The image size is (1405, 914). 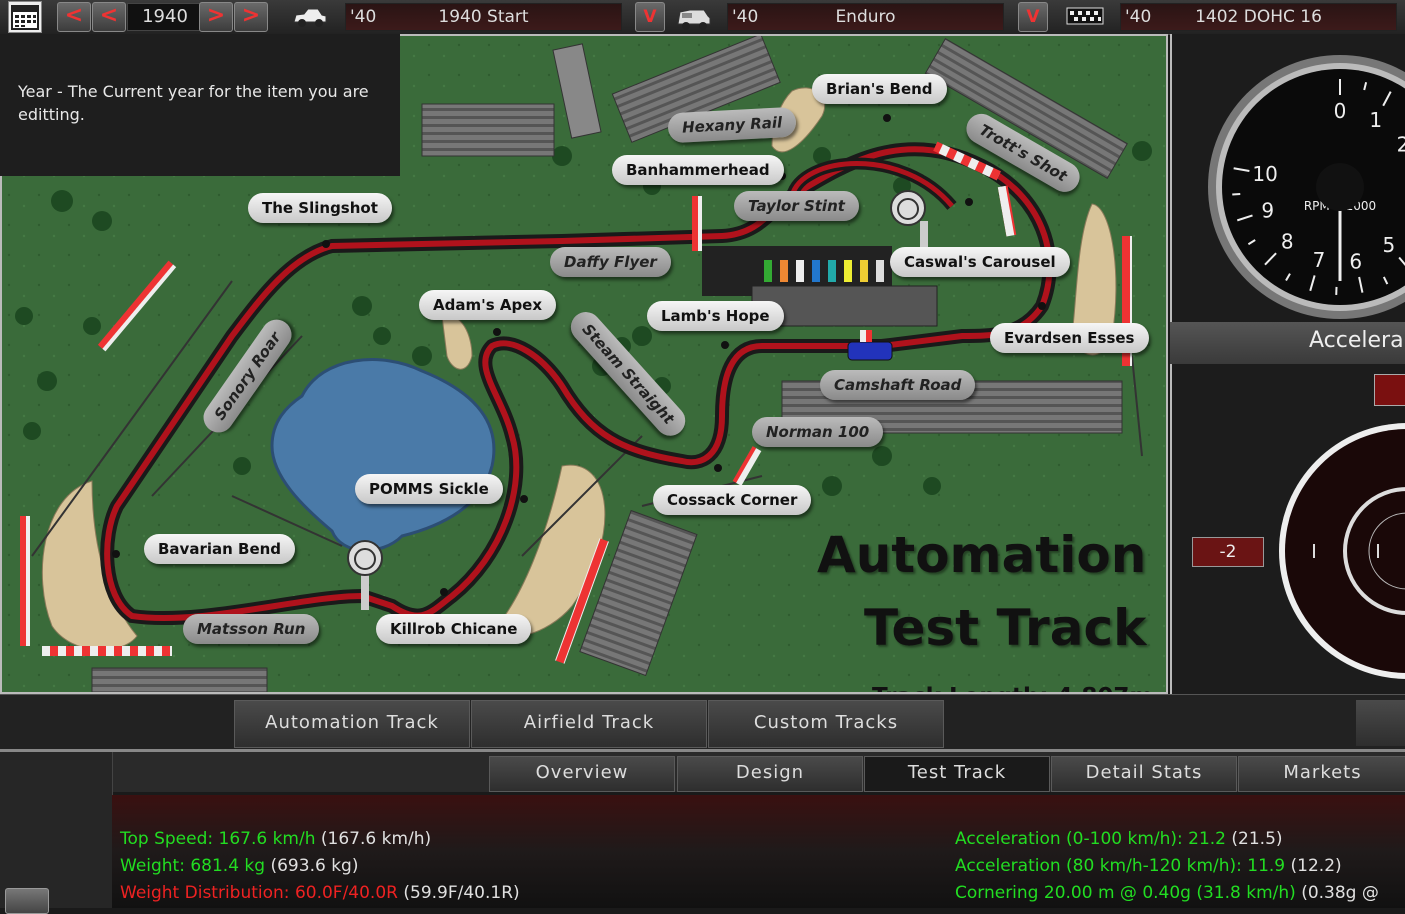 What do you see at coordinates (770, 774) in the screenshot?
I see `tab-design: Design` at bounding box center [770, 774].